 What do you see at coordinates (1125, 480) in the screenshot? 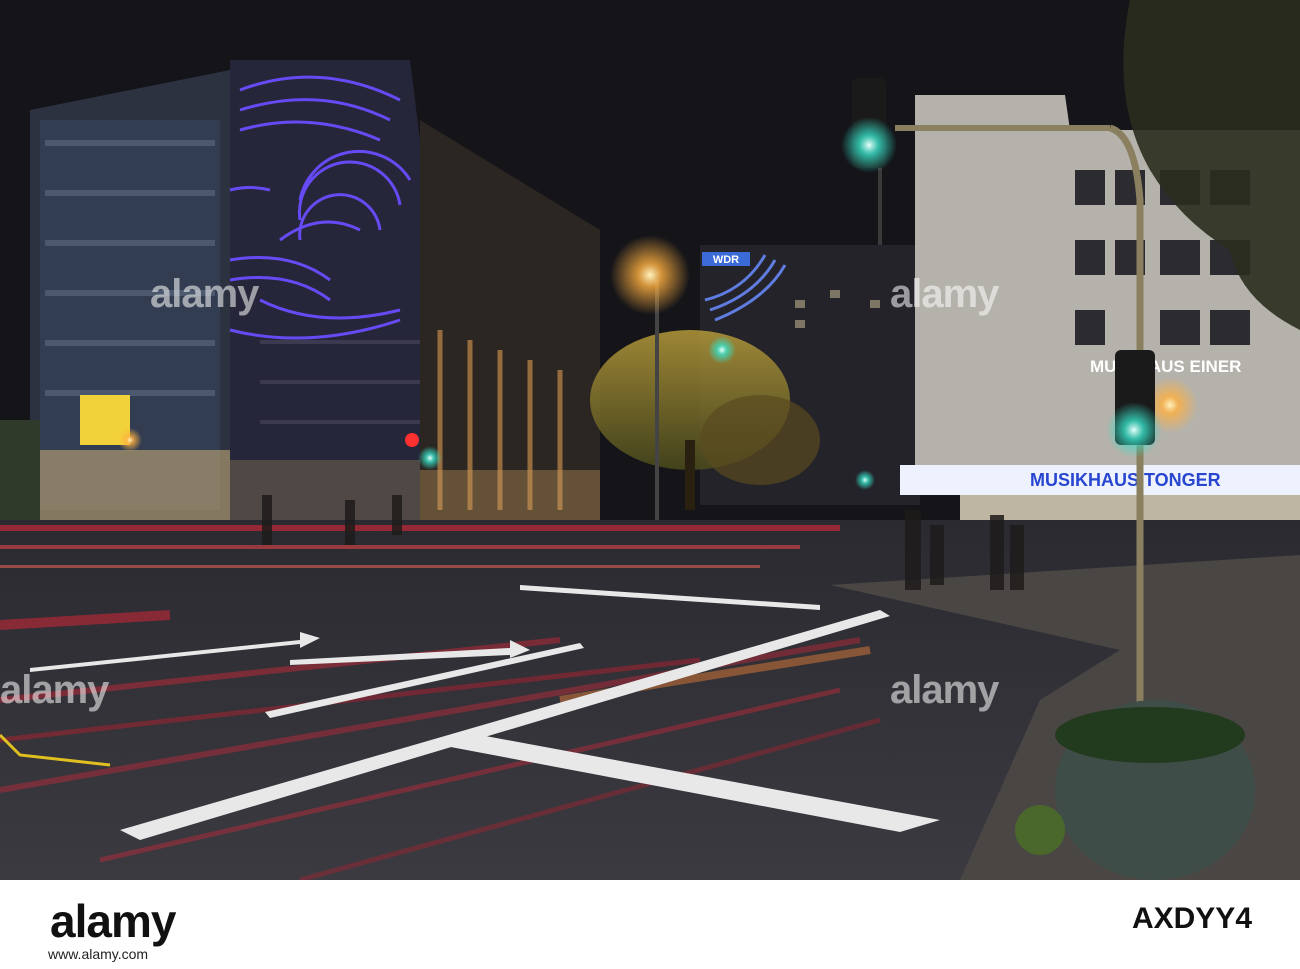
I see `musikhaus-tonger-sign: MUSIKHAUS TONGER` at bounding box center [1125, 480].